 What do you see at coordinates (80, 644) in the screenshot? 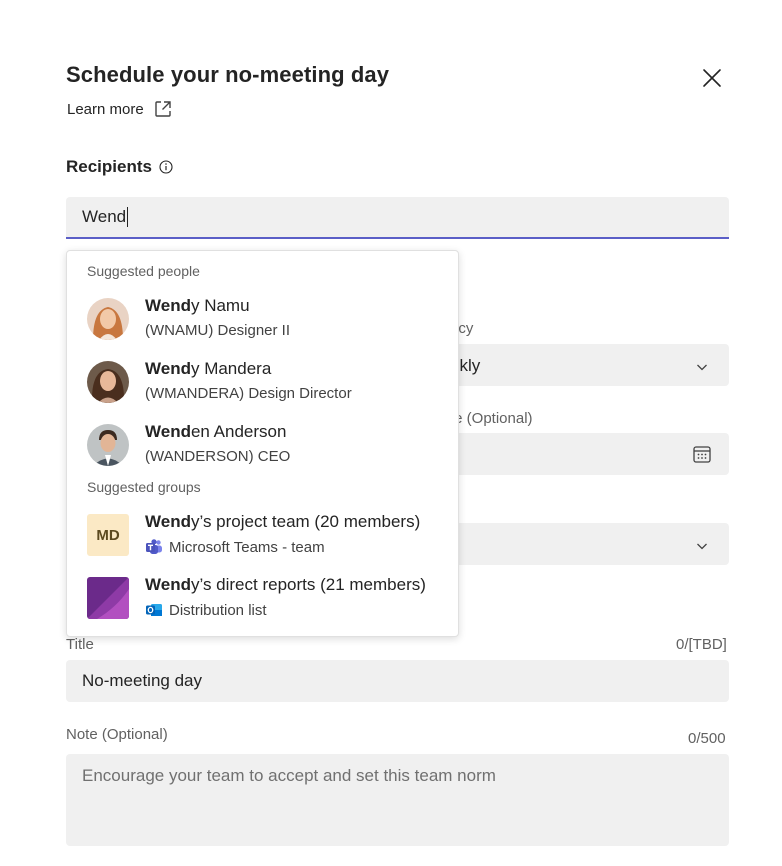
I see `title-label: Title` at bounding box center [80, 644].